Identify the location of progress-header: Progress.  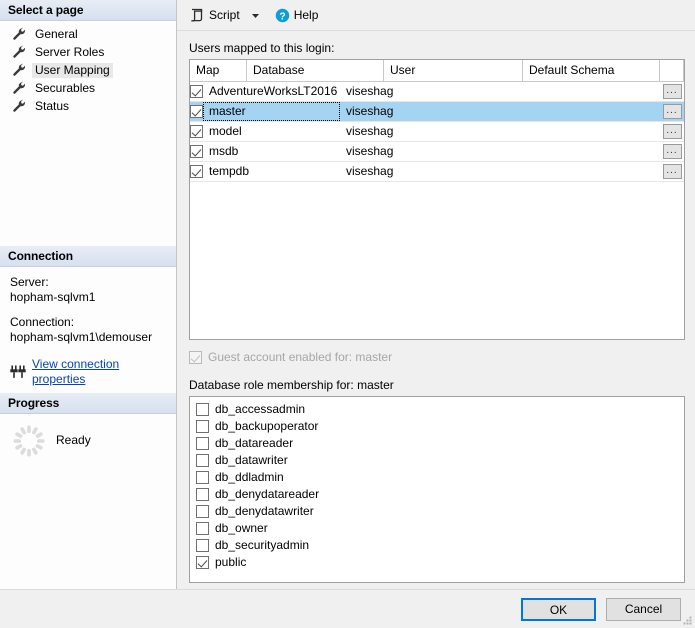
(88, 403).